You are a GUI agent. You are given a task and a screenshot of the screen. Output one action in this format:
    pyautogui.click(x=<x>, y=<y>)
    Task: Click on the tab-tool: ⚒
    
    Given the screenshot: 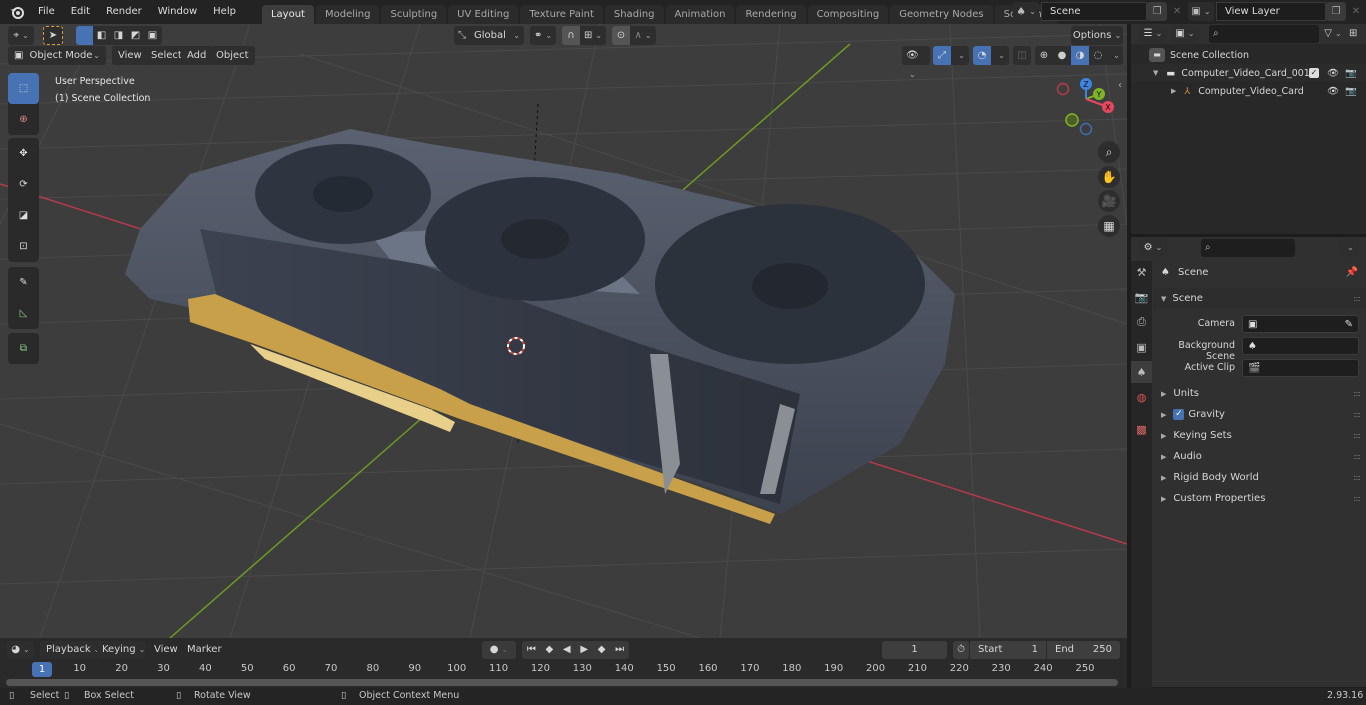 What is the action you would take?
    pyautogui.click(x=1141, y=272)
    